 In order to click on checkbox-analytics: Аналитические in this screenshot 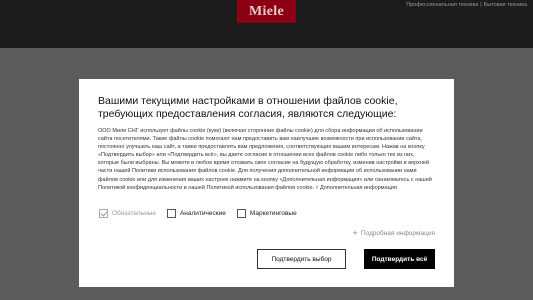, I will do `click(196, 213)`.